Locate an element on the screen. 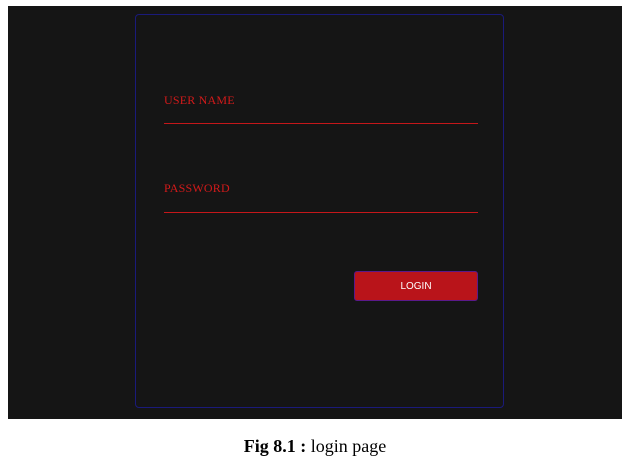 This screenshot has width=630, height=463. password-label: PASSWORD is located at coordinates (197, 188).